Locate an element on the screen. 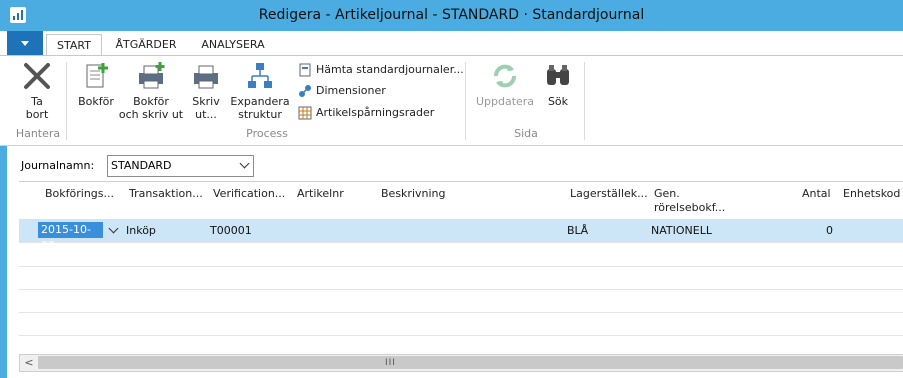  item-tracking-lines-button: Artikelspårningsrader is located at coordinates (366, 113).